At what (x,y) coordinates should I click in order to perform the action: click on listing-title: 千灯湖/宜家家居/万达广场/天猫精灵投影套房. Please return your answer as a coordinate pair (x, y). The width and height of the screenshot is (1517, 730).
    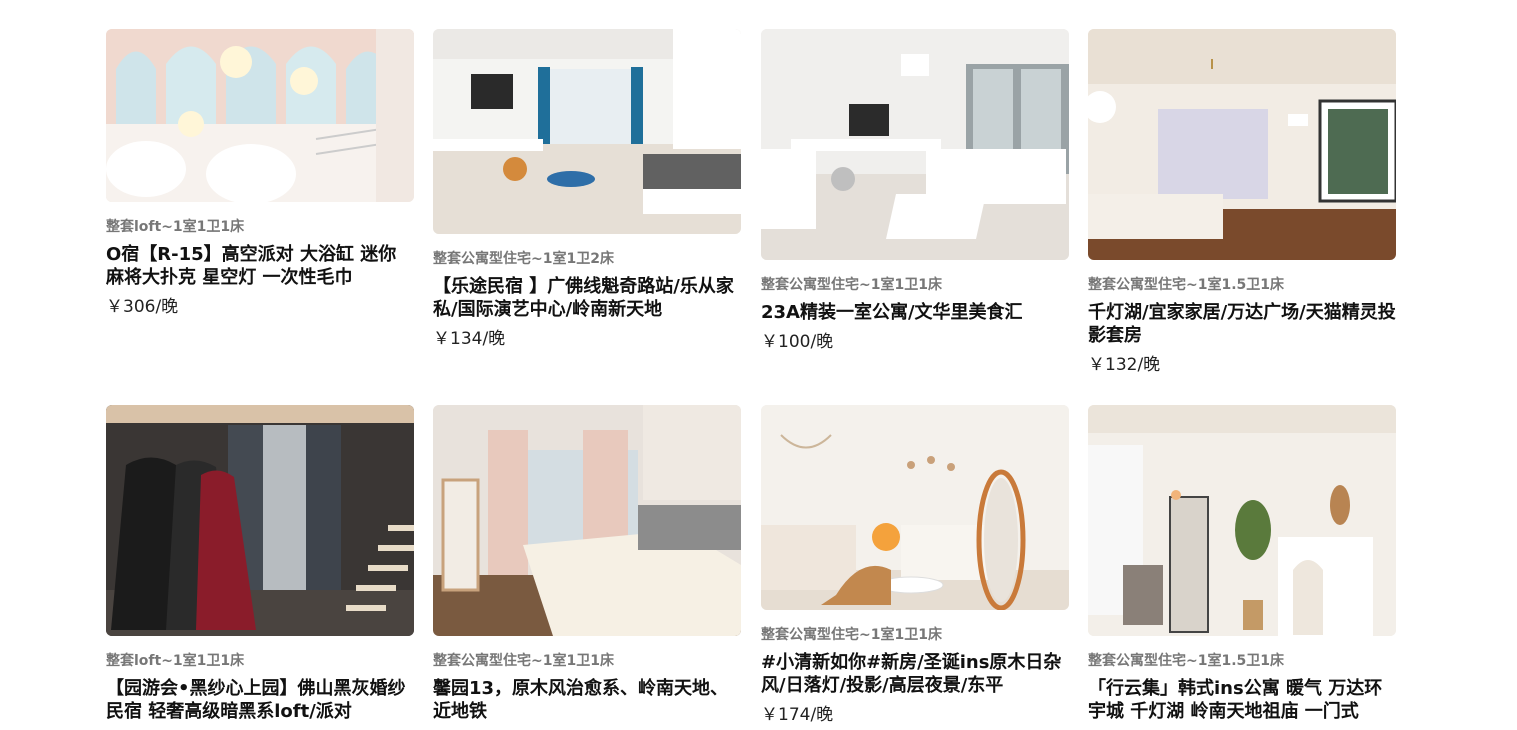
    Looking at the image, I should click on (1242, 324).